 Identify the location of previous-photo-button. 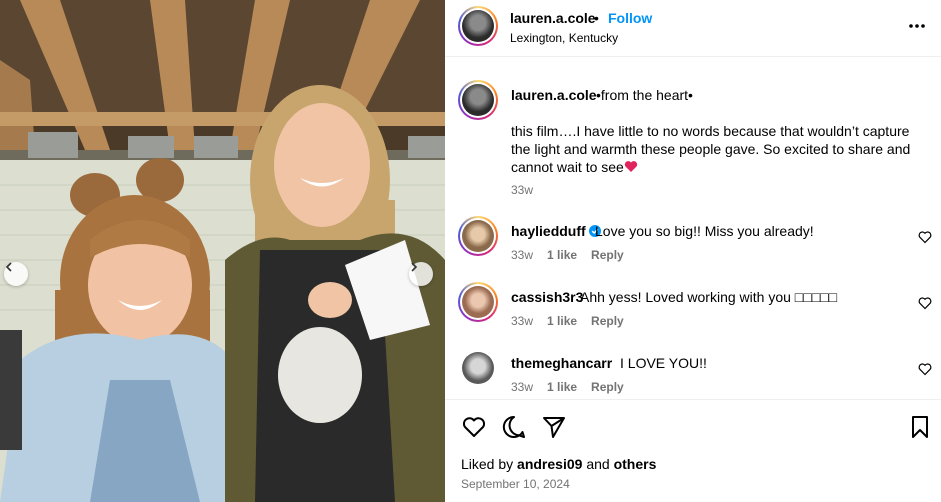
(16, 274).